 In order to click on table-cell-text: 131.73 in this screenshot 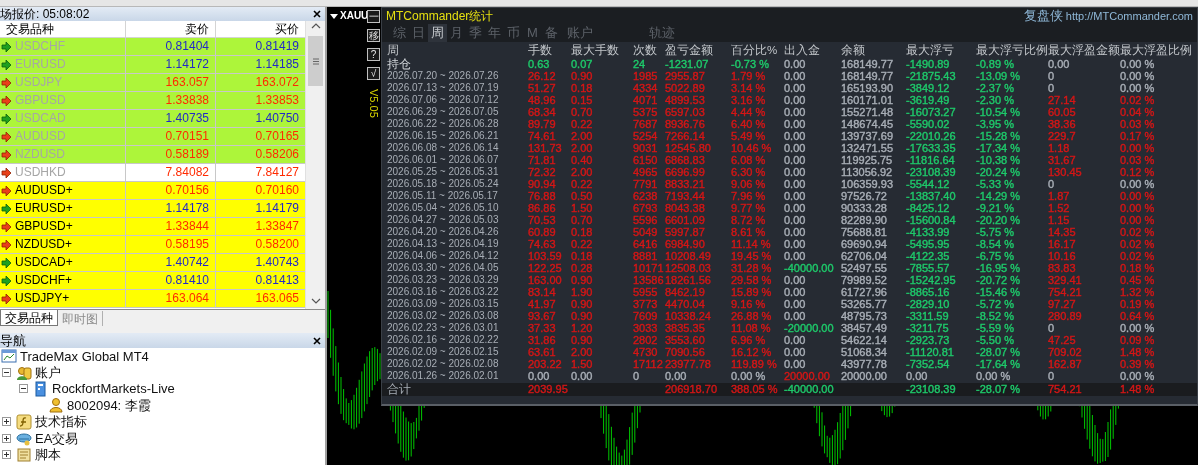, I will do `click(545, 148)`.